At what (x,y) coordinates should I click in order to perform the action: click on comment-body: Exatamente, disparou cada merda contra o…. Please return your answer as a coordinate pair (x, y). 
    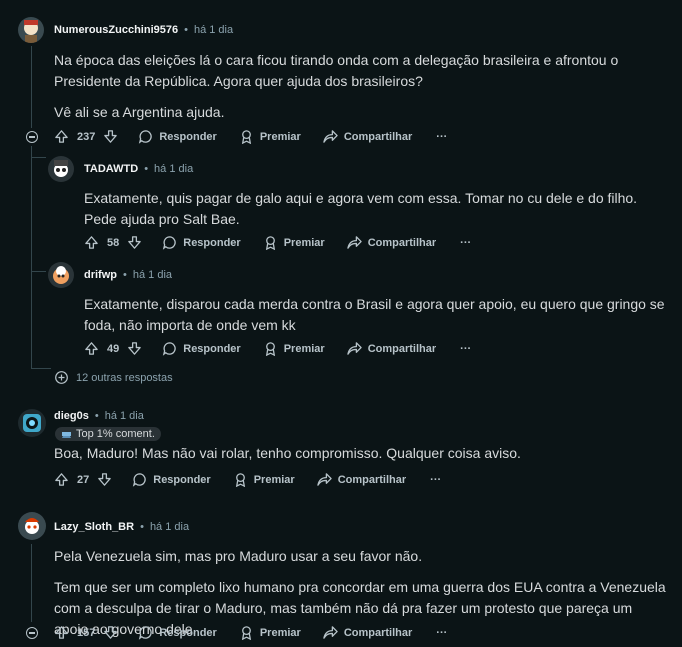
    Looking at the image, I should click on (376, 315).